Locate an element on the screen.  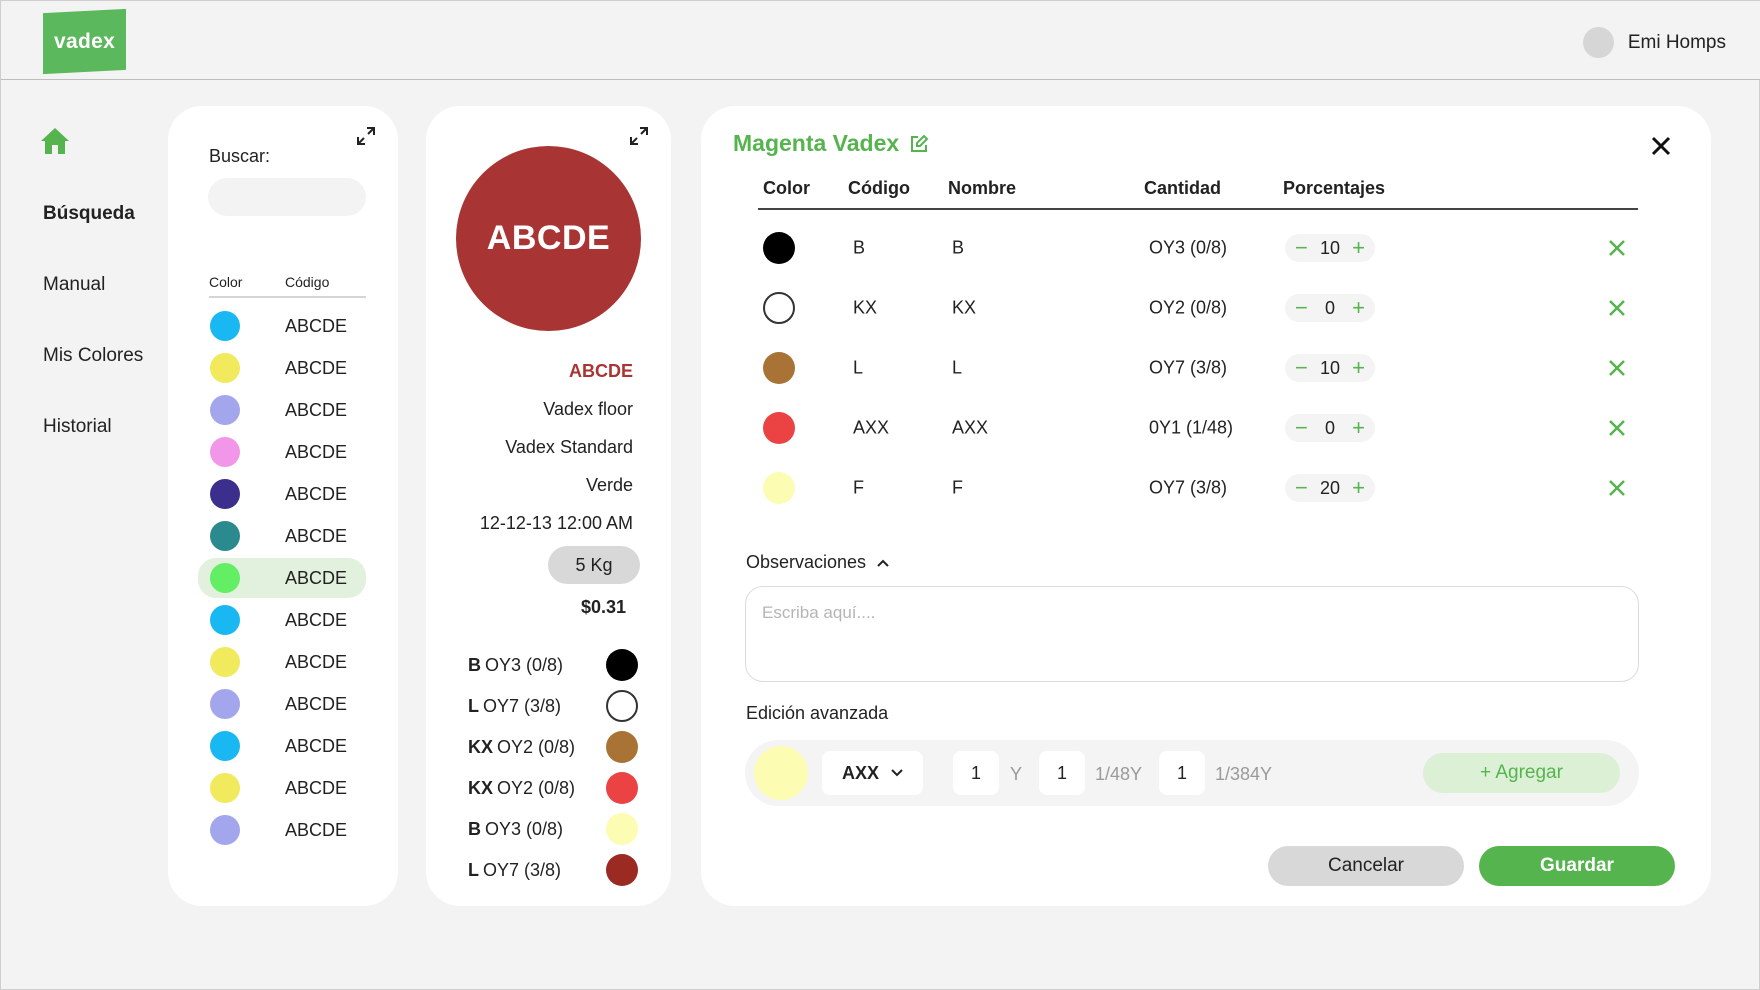
edit-icon is located at coordinates (919, 144).